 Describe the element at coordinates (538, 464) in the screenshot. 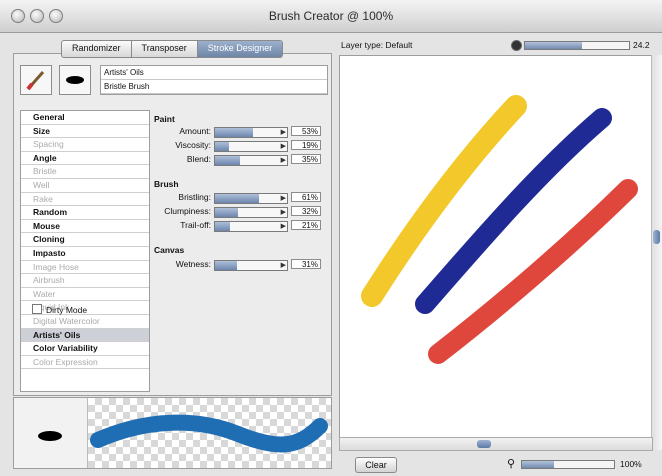

I see `zoom-fill` at that location.